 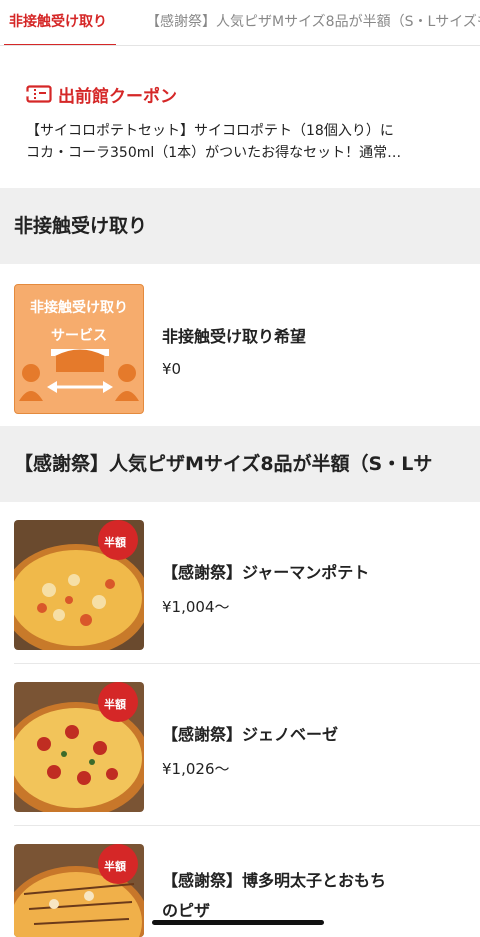 What do you see at coordinates (196, 607) in the screenshot?
I see `menu-item-price: ¥1,004〜` at bounding box center [196, 607].